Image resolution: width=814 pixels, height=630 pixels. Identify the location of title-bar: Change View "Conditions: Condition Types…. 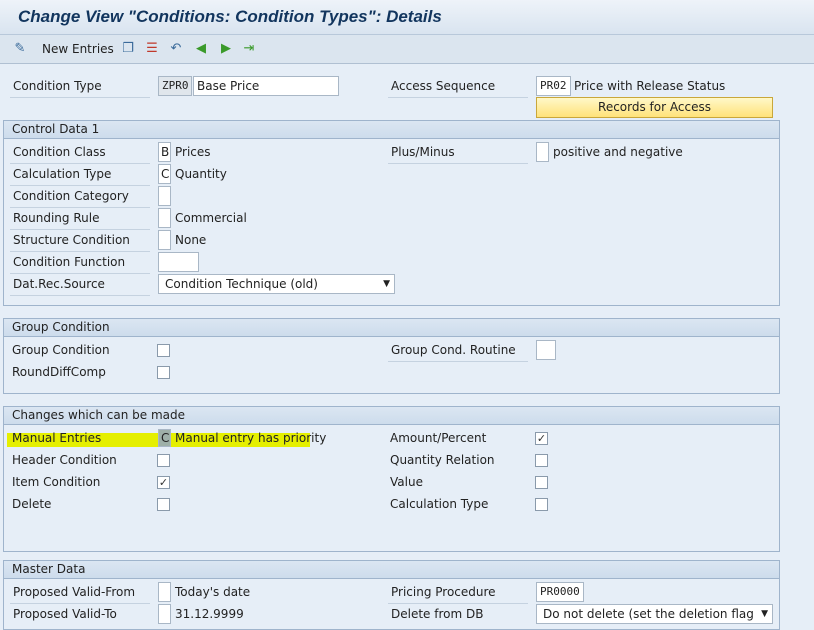
(407, 17).